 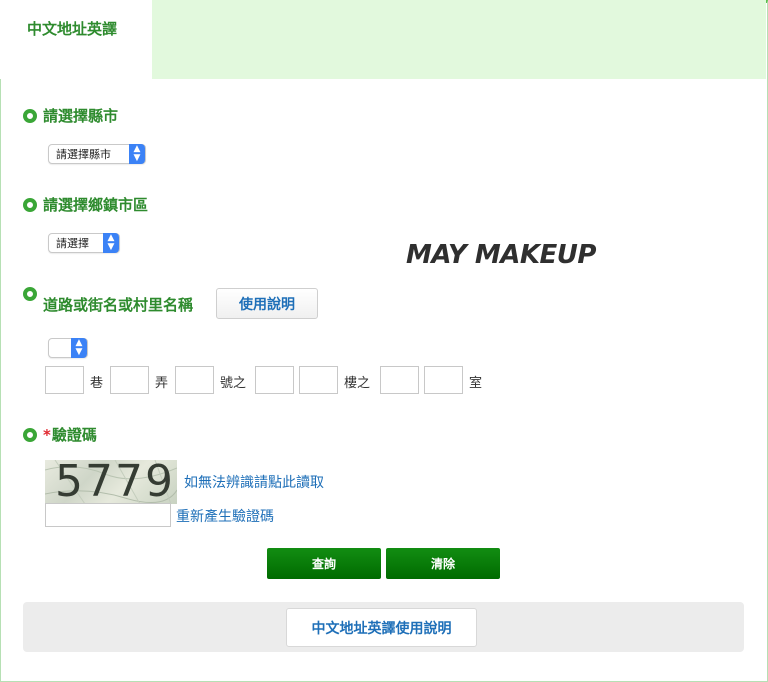 I want to click on number-sub-input, so click(x=274, y=380).